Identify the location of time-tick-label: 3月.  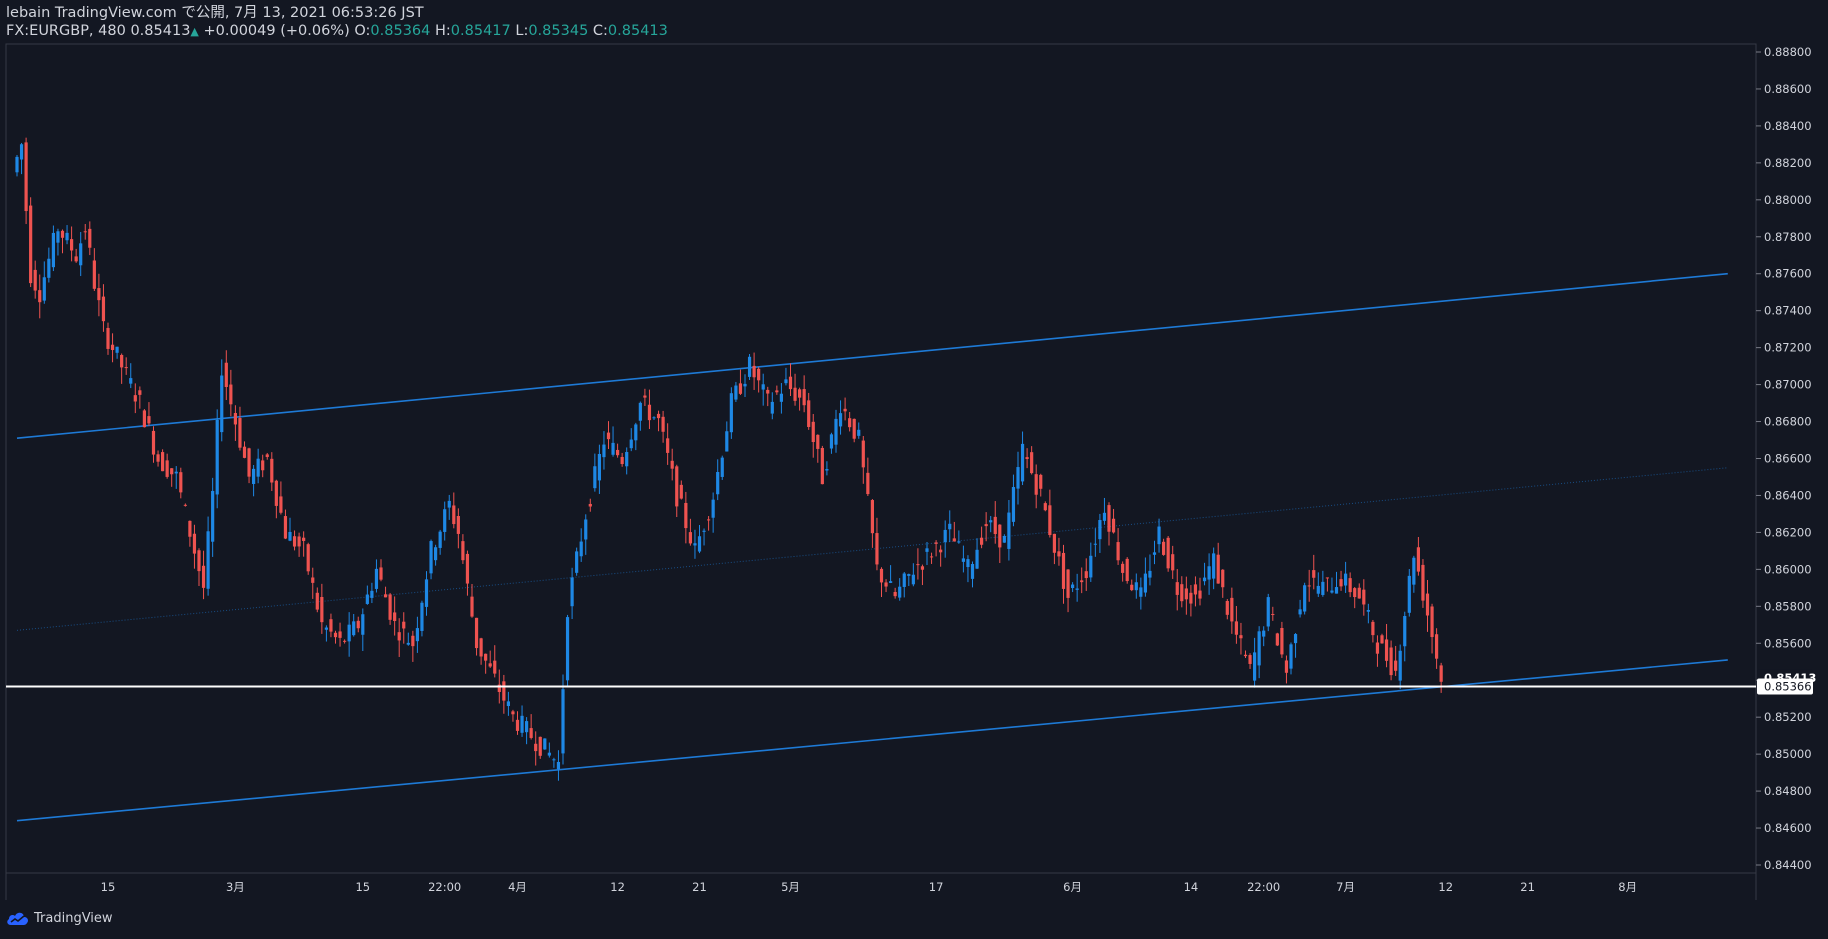
(235, 887).